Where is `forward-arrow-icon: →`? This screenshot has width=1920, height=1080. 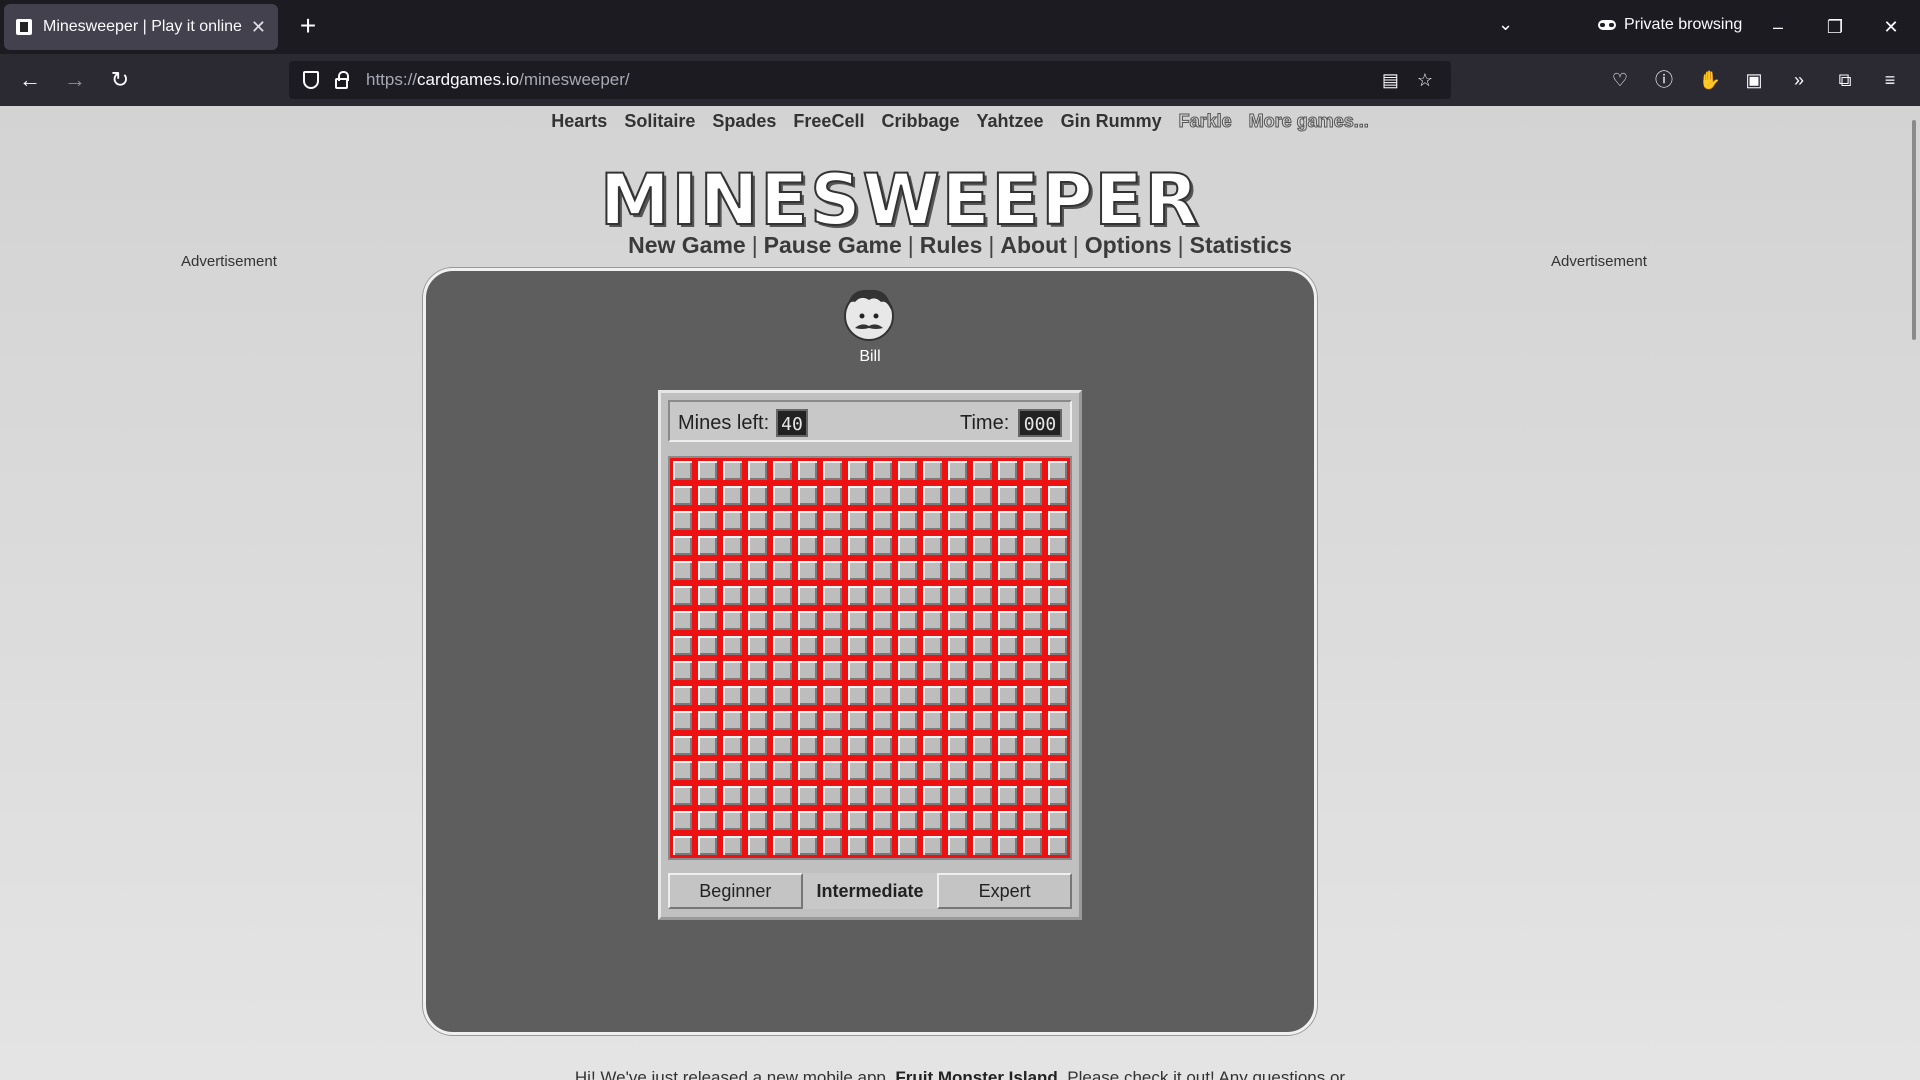
forward-arrow-icon: → is located at coordinates (75, 80).